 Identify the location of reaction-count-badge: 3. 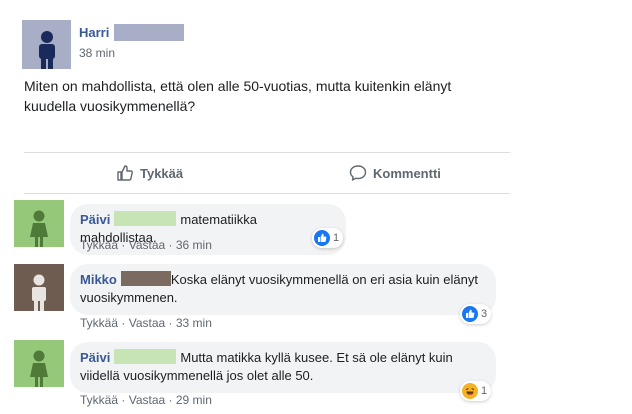
(476, 314).